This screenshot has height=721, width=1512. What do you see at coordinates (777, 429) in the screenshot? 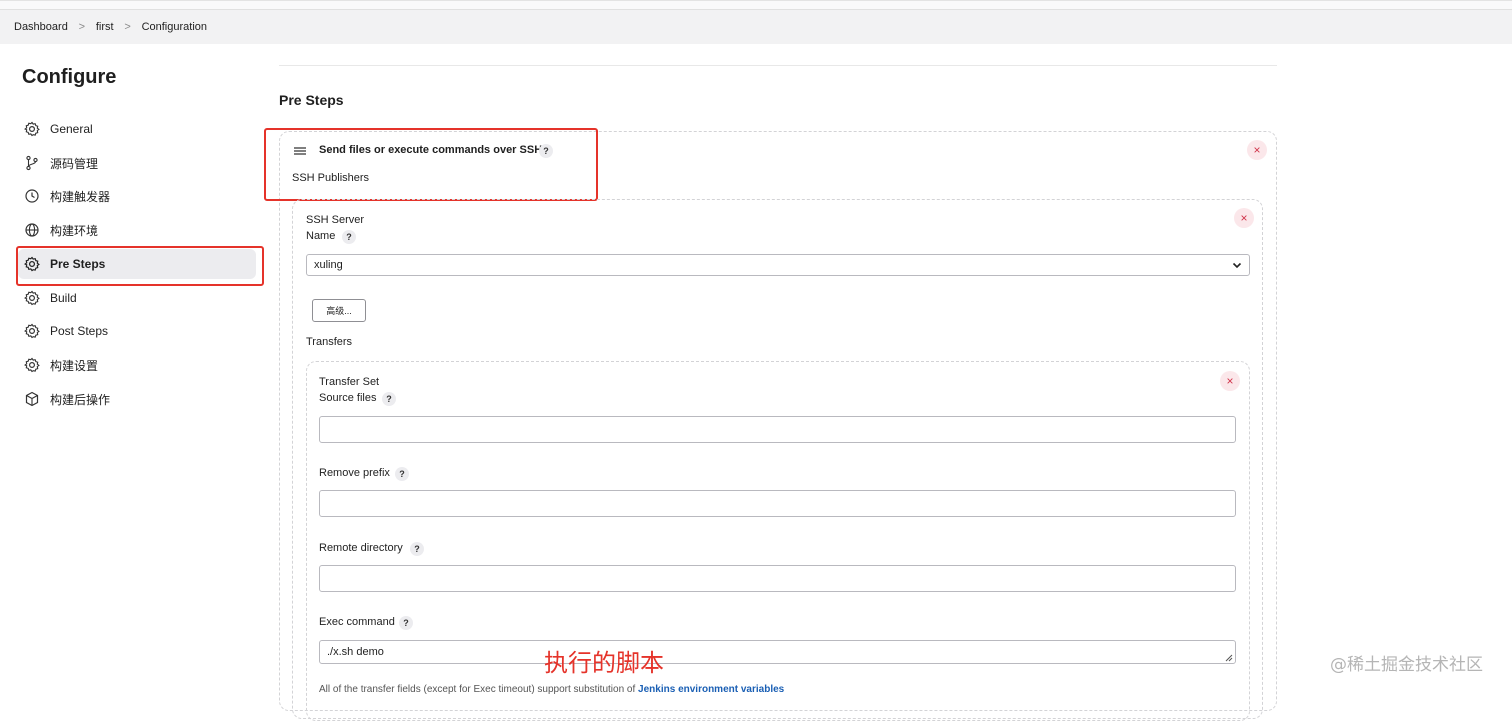
I see `source-files-input` at bounding box center [777, 429].